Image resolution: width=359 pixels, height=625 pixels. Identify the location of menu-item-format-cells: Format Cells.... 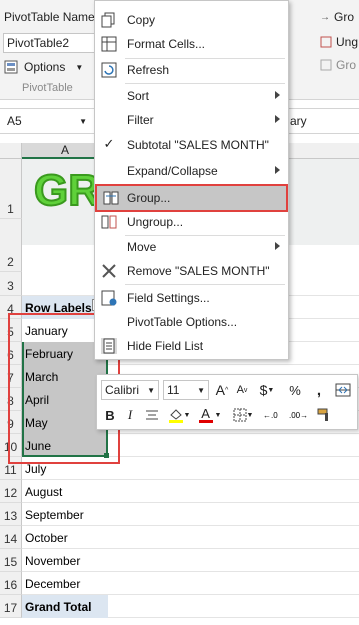
(191, 44).